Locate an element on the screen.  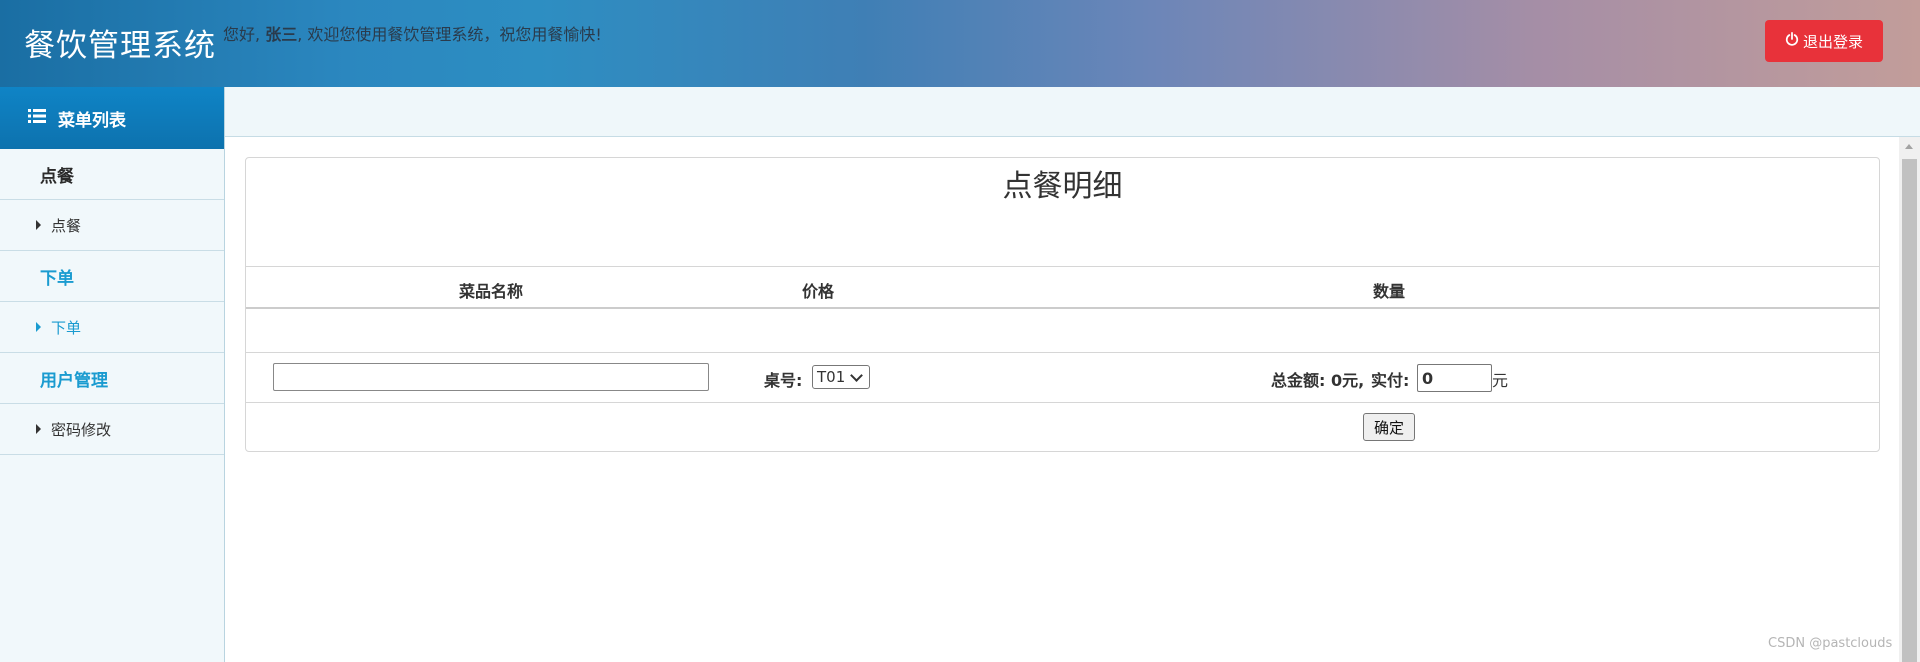
chevron-down-icon is located at coordinates (857, 375).